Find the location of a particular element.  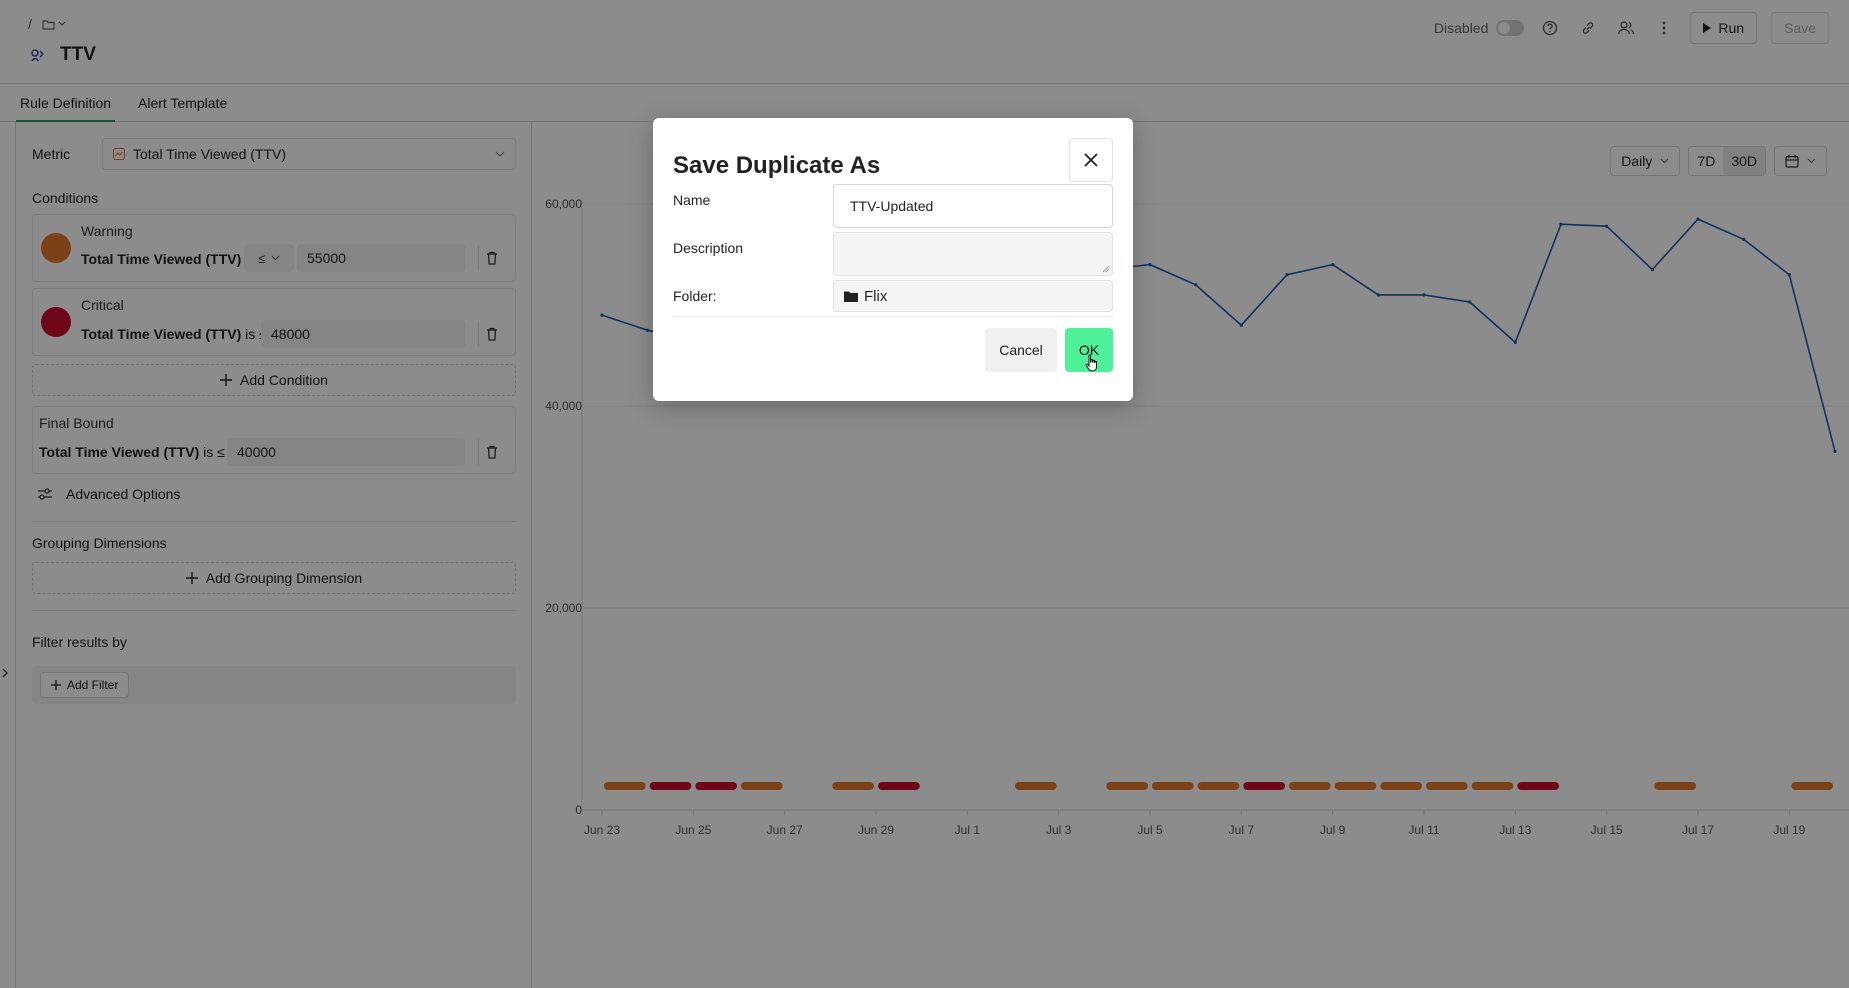

name-label: Name is located at coordinates (692, 200).